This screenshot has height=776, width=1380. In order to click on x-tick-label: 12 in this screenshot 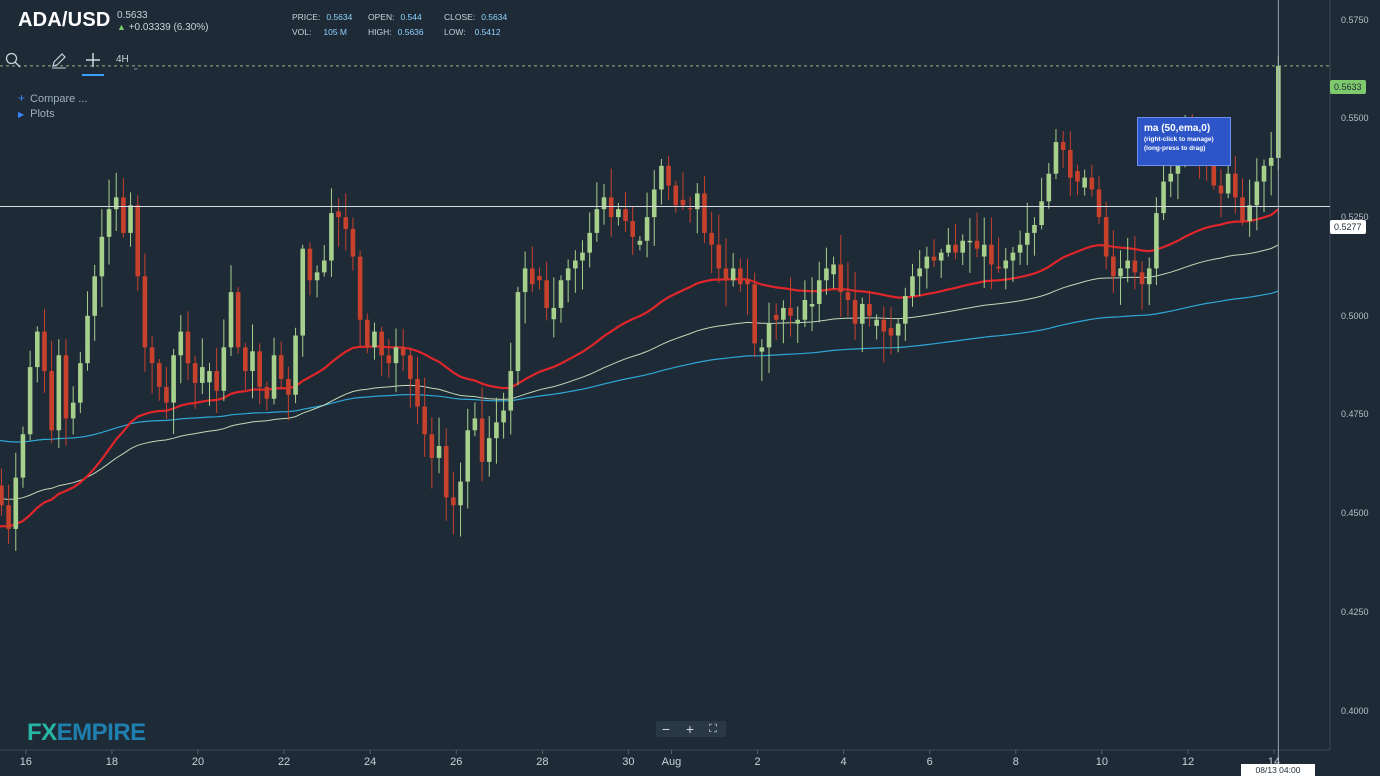, I will do `click(1188, 762)`.